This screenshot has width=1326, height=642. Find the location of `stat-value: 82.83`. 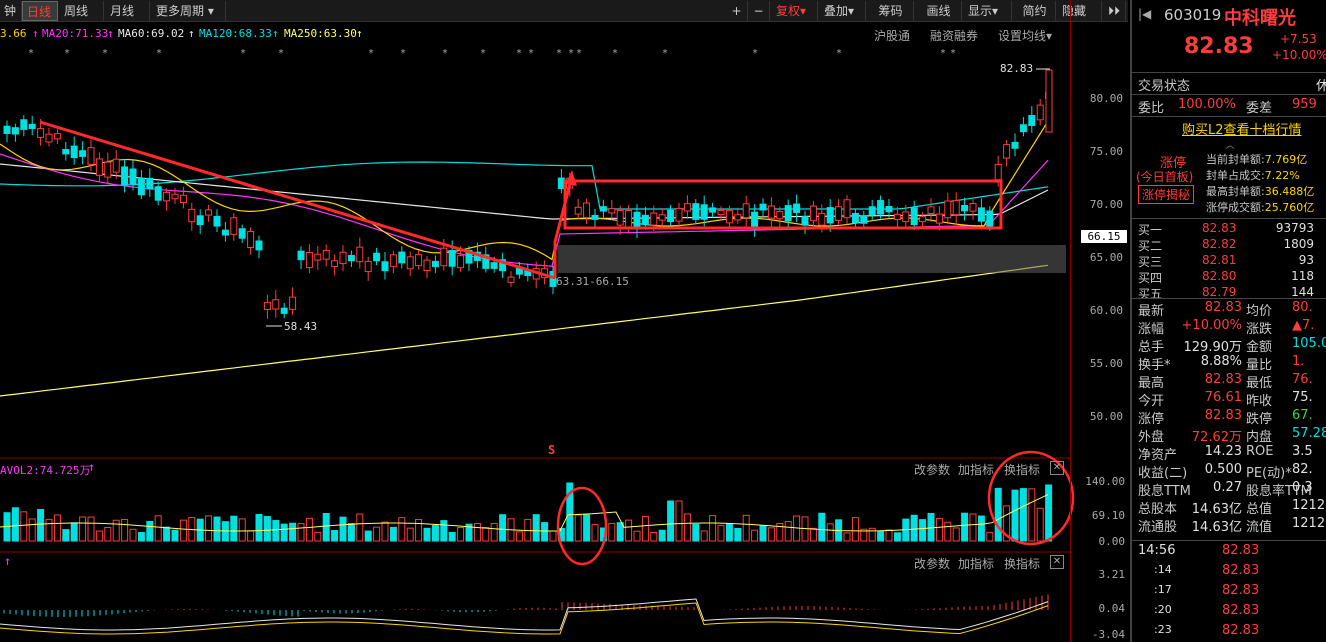

stat-value: 82.83 is located at coordinates (1223, 307).